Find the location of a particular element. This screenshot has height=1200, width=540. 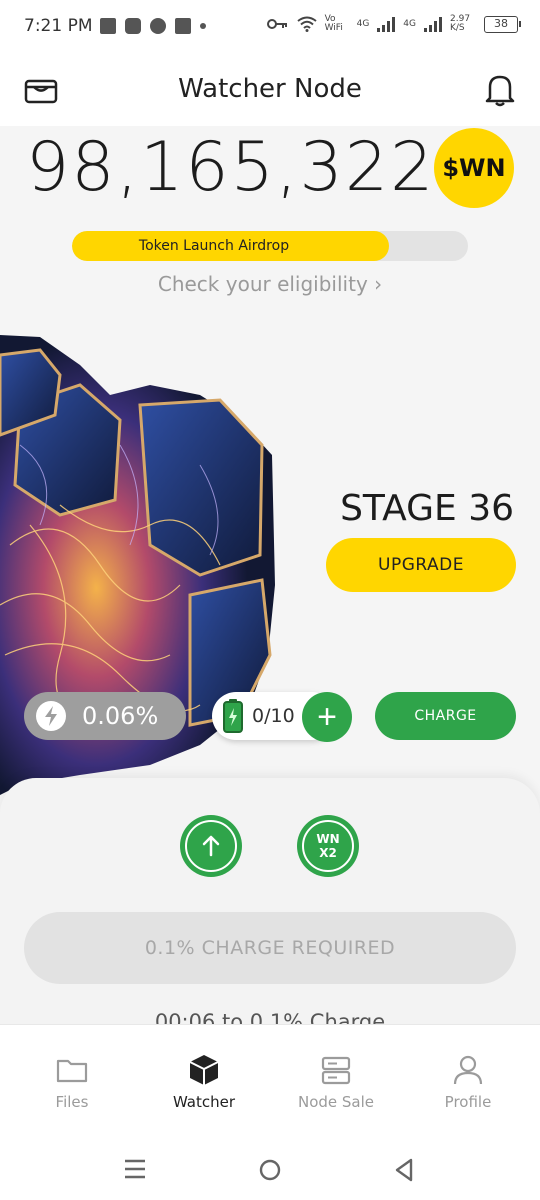

signal-label-1: 4G is located at coordinates (363, 24).